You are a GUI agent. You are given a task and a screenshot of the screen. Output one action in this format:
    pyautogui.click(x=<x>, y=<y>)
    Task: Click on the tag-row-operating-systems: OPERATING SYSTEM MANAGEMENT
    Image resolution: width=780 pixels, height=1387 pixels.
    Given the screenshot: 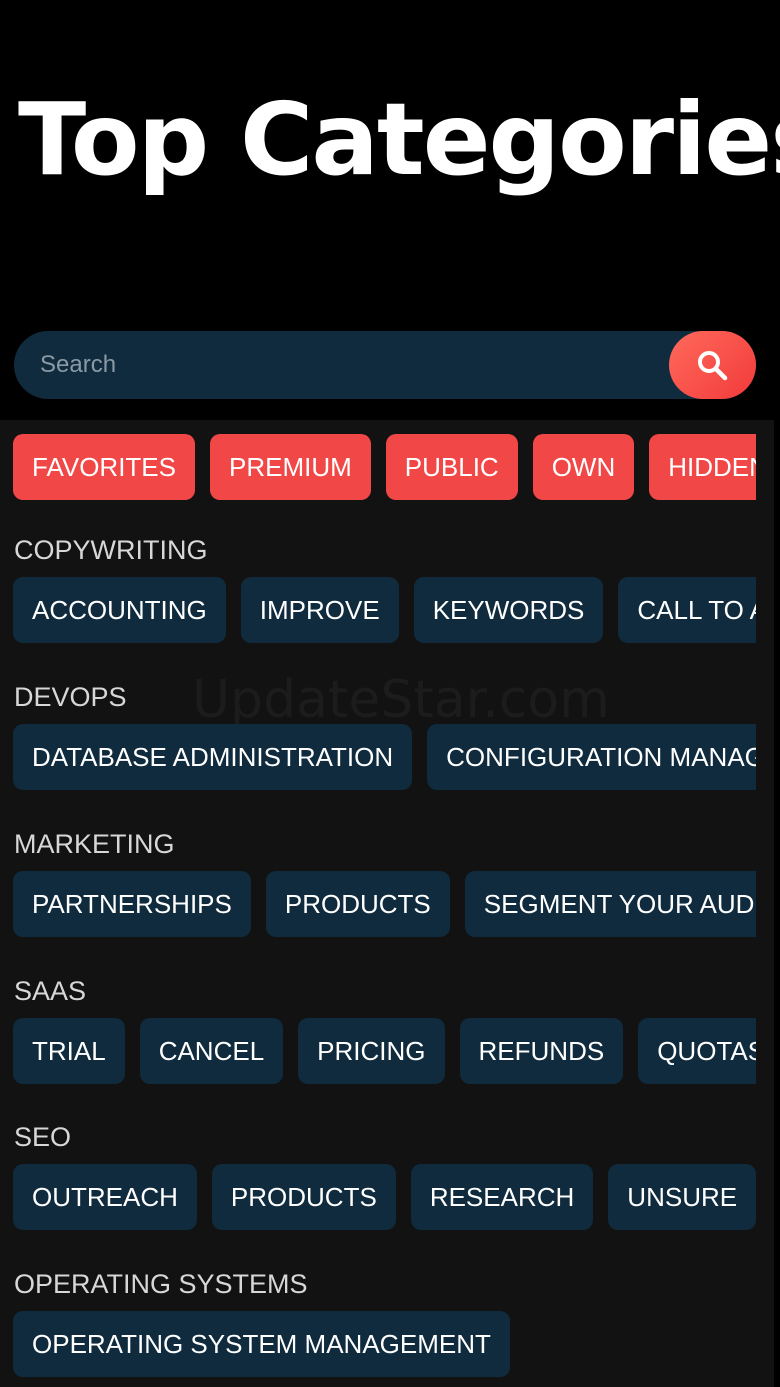 What is the action you would take?
    pyautogui.click(x=384, y=1345)
    